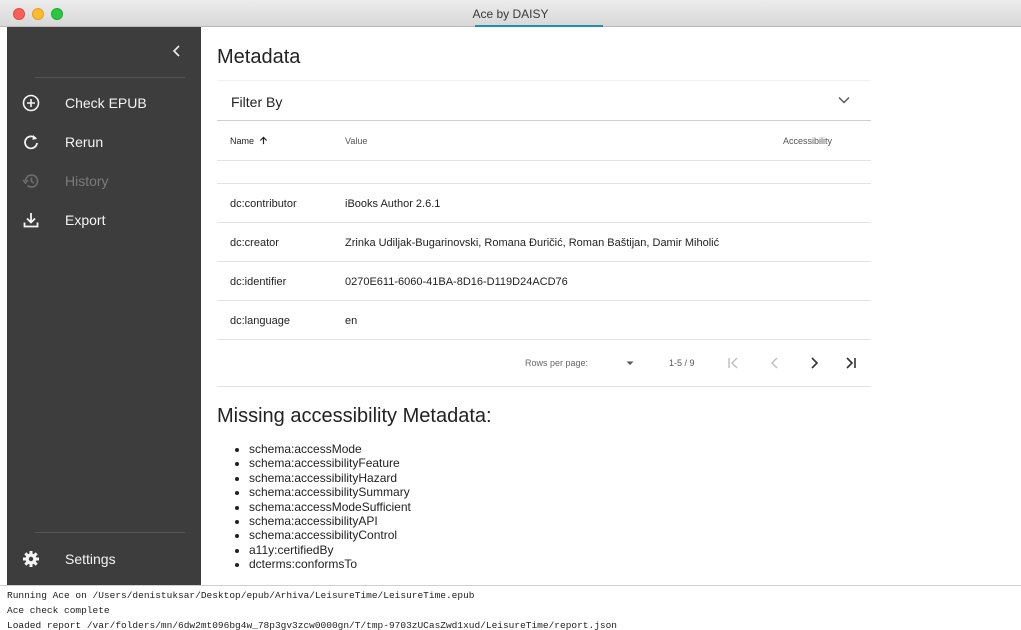 The image size is (1021, 630). Describe the element at coordinates (630, 363) in the screenshot. I see `rows-per-page-dropdown-icon` at that location.